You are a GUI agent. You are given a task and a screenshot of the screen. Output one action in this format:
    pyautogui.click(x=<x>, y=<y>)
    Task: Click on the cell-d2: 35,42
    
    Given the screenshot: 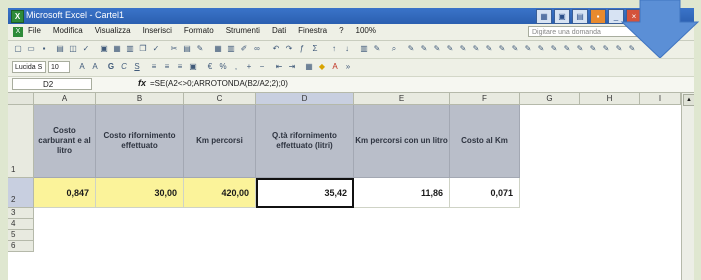 What is the action you would take?
    pyautogui.click(x=305, y=193)
    